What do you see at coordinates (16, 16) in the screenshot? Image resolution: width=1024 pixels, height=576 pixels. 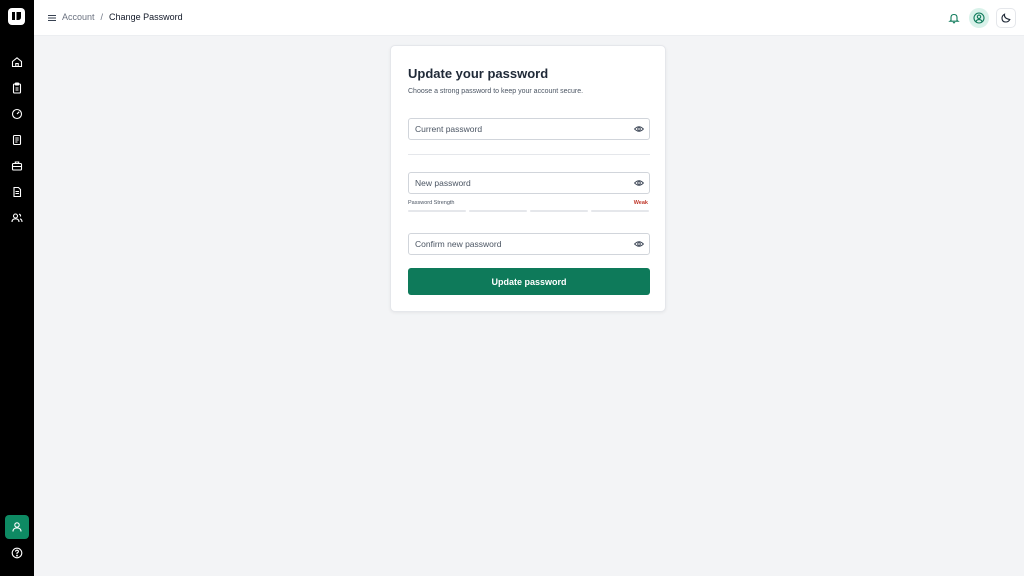 I see `logo-icon` at bounding box center [16, 16].